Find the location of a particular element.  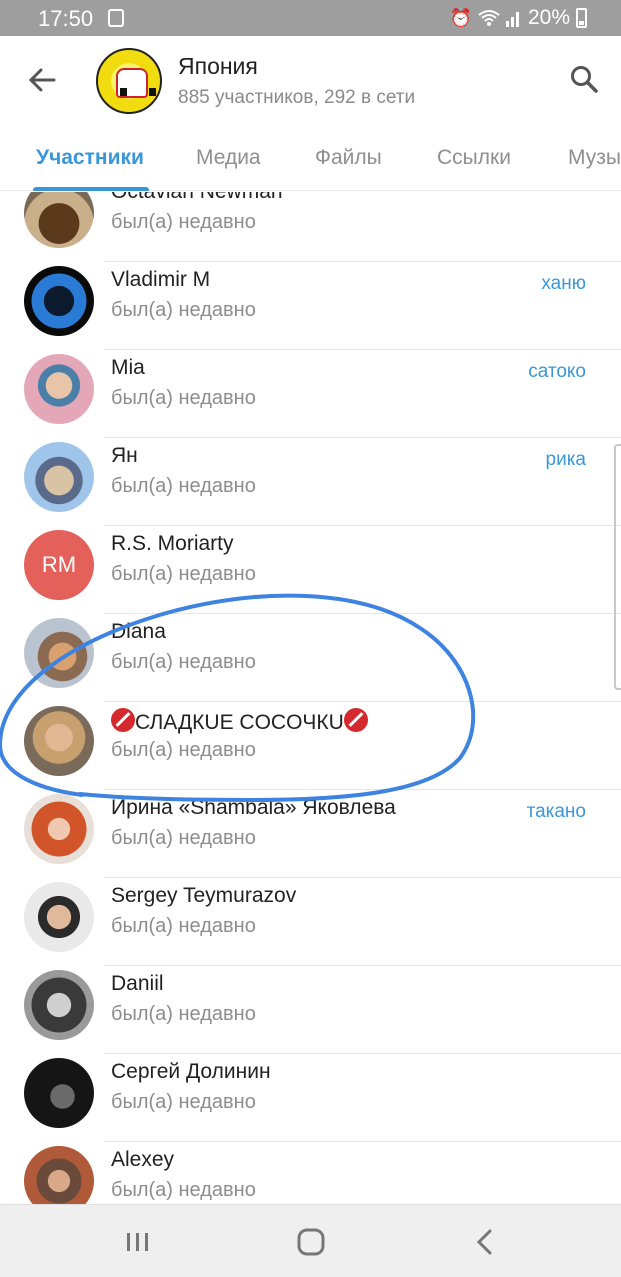

member-name: Alexey is located at coordinates (143, 1159).